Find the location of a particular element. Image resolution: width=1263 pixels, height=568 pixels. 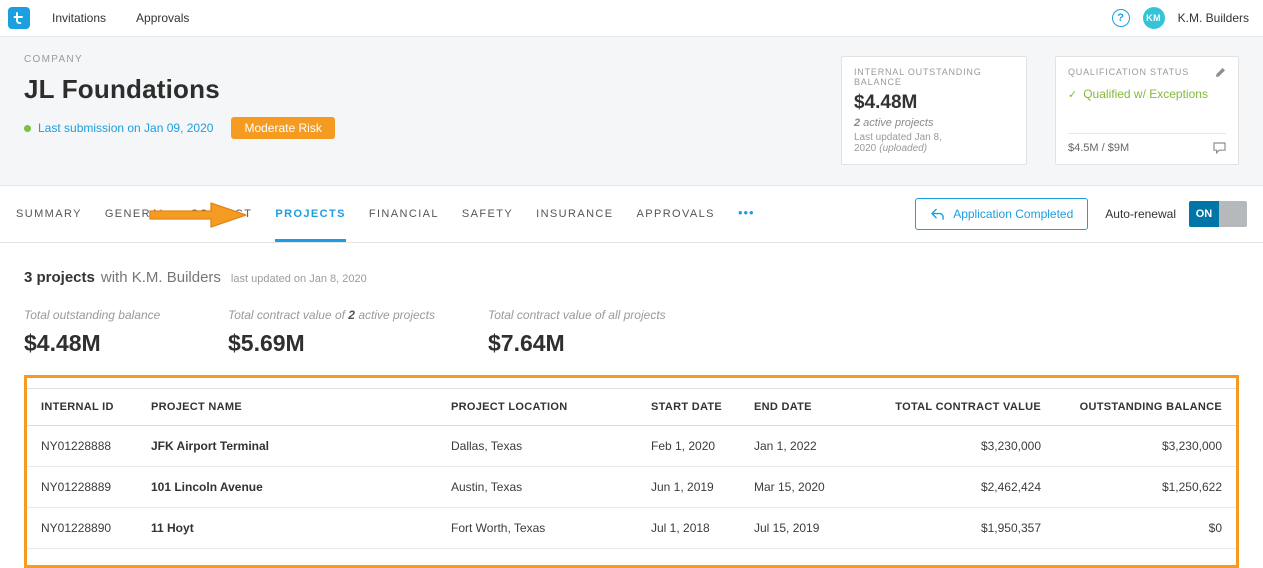

application-completed-button: Application Completed is located at coordinates (1002, 214).